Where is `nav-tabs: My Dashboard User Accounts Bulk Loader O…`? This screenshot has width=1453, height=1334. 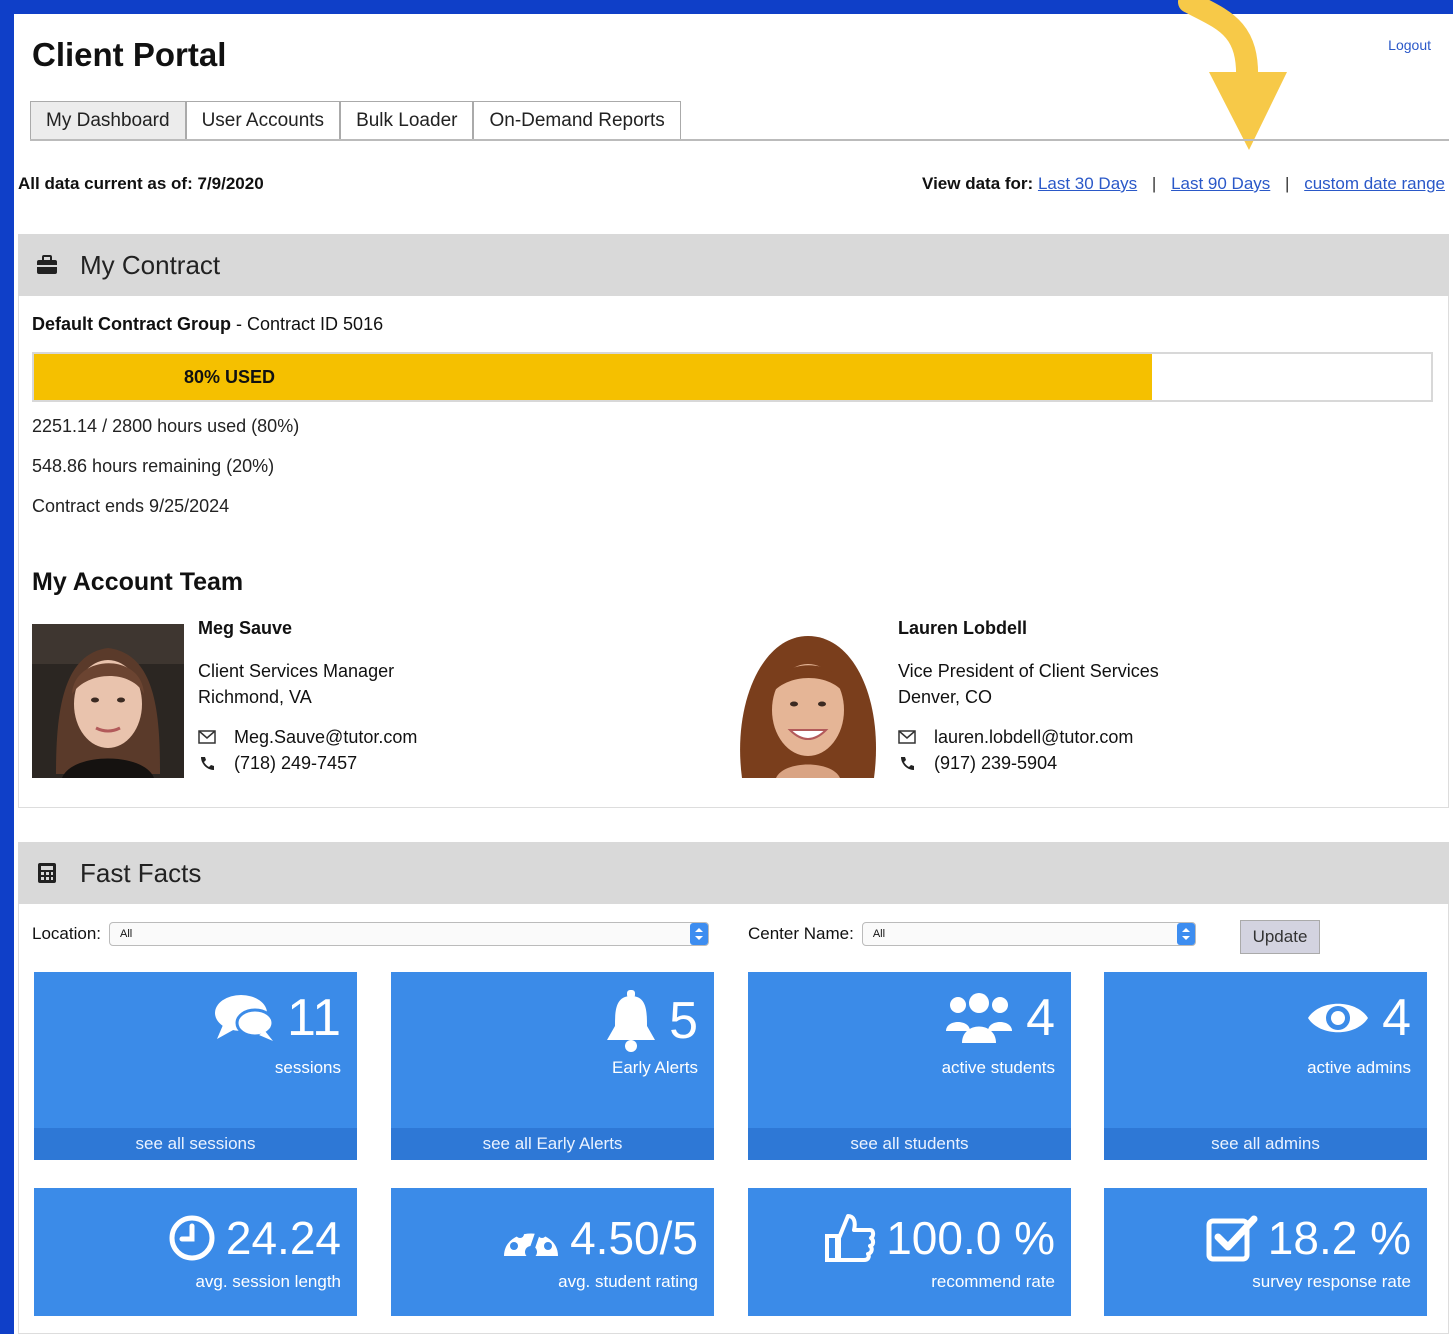 nav-tabs: My Dashboard User Accounts Bulk Loader O… is located at coordinates (739, 121).